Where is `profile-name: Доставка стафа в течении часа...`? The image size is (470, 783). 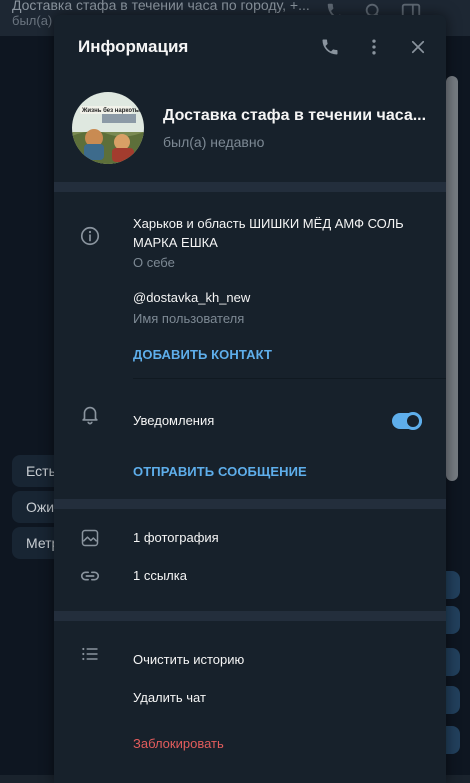
profile-name: Доставка стафа в течении часа... is located at coordinates (295, 115).